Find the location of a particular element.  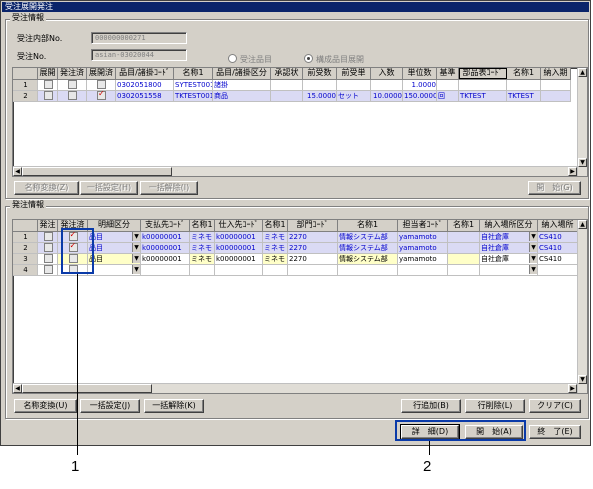

col-header-item-category: 品目/諸掛区分 is located at coordinates (242, 73).